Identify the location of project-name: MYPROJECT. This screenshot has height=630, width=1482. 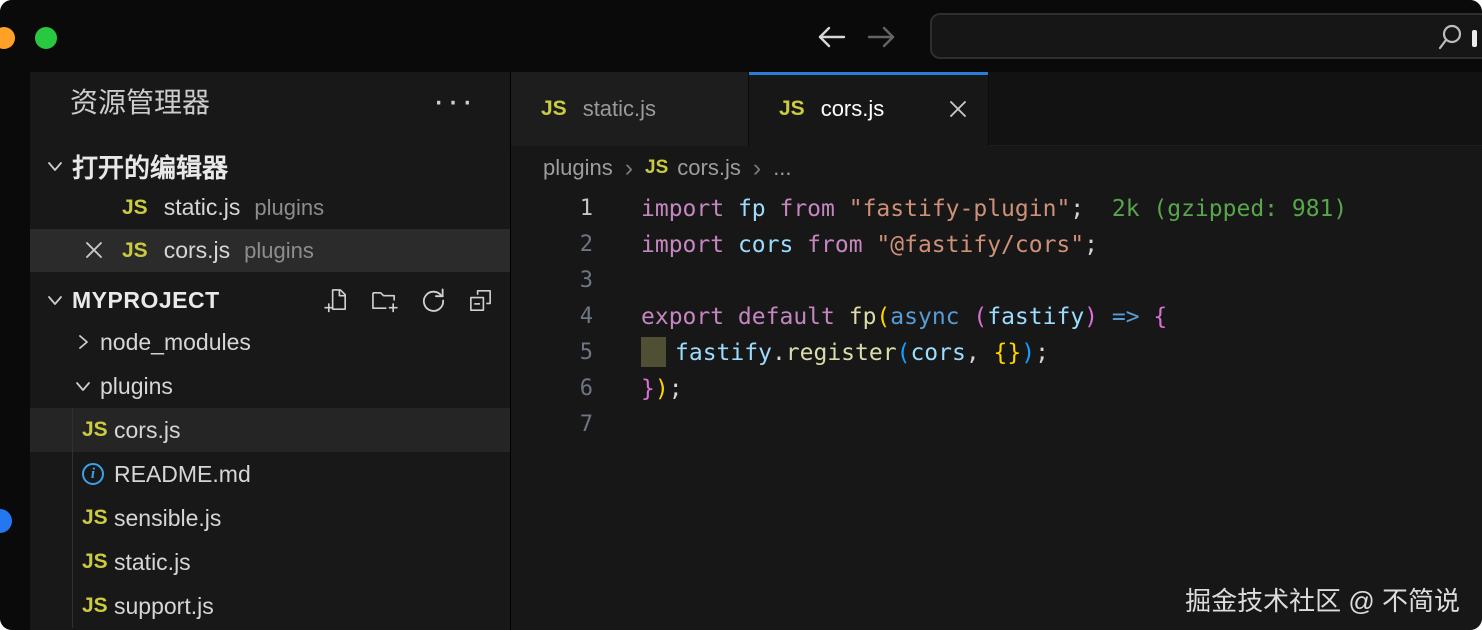
(146, 299).